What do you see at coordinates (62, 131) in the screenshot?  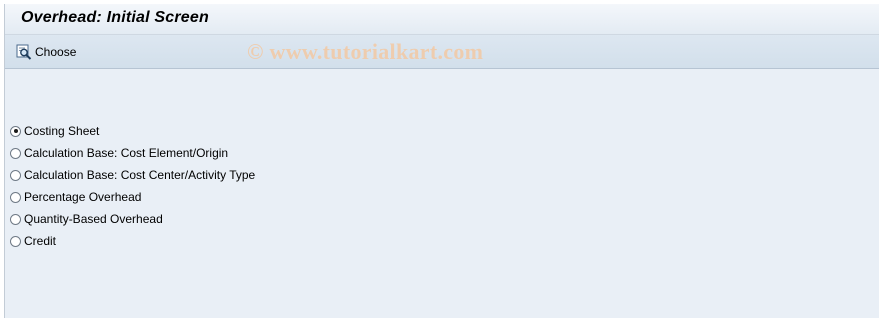 I see `option-label: Costing Sheet` at bounding box center [62, 131].